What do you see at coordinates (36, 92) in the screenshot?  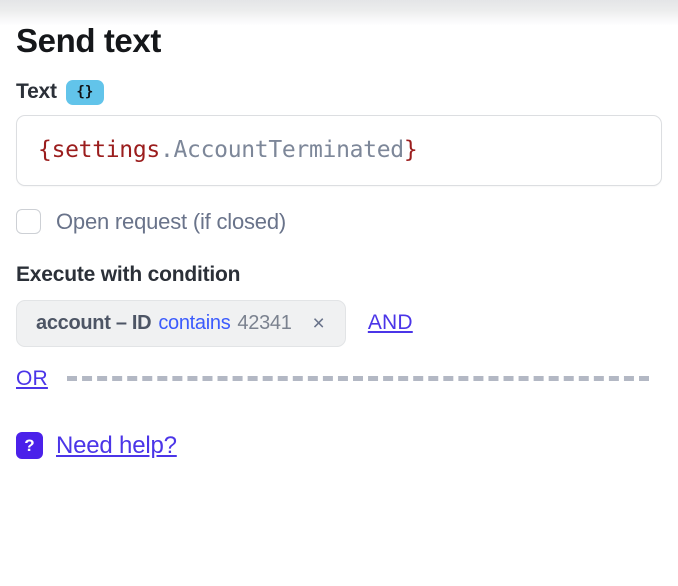 I see `text-field-label: Text` at bounding box center [36, 92].